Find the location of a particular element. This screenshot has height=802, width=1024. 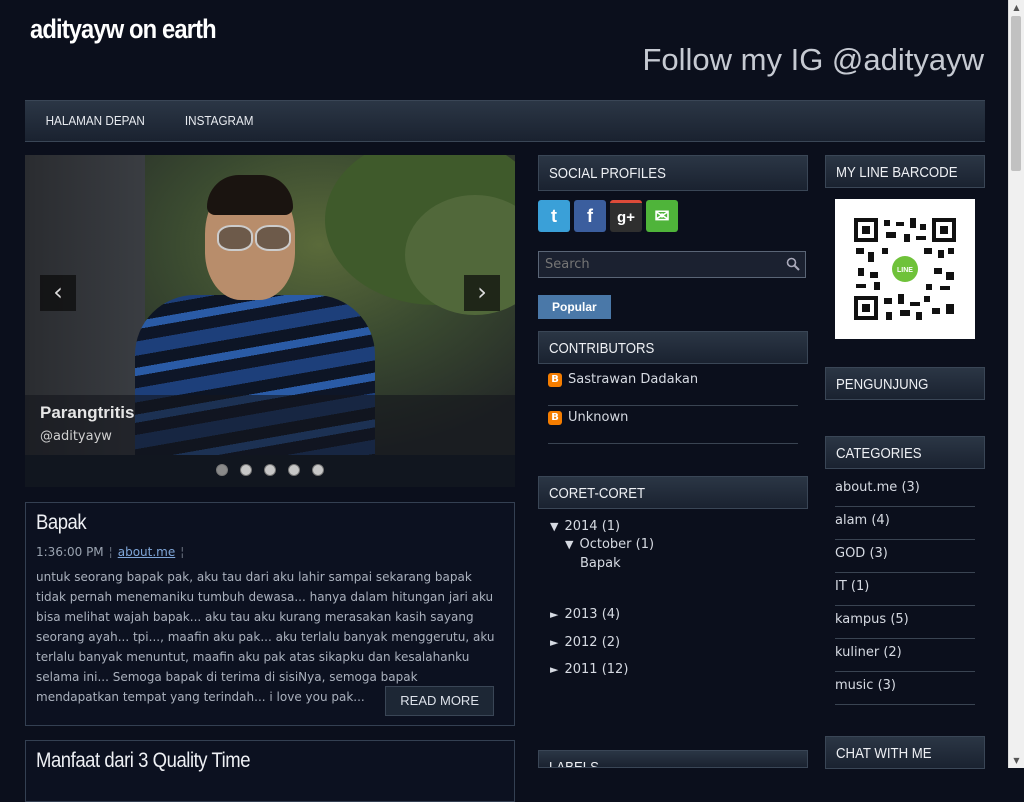

archive-year-2012: ► 2012 (2) is located at coordinates (585, 642).